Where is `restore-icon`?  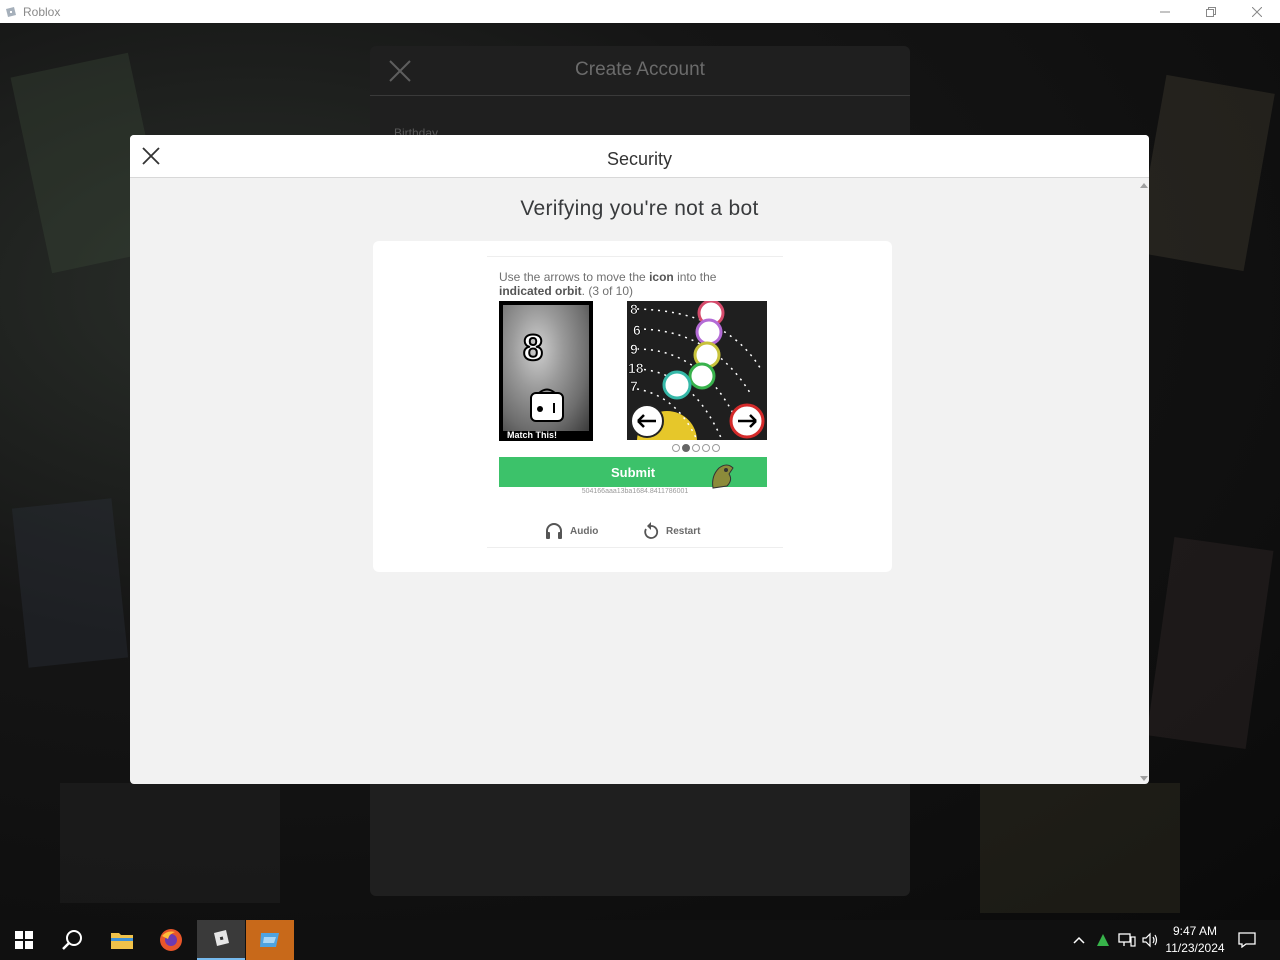 restore-icon is located at coordinates (1211, 11).